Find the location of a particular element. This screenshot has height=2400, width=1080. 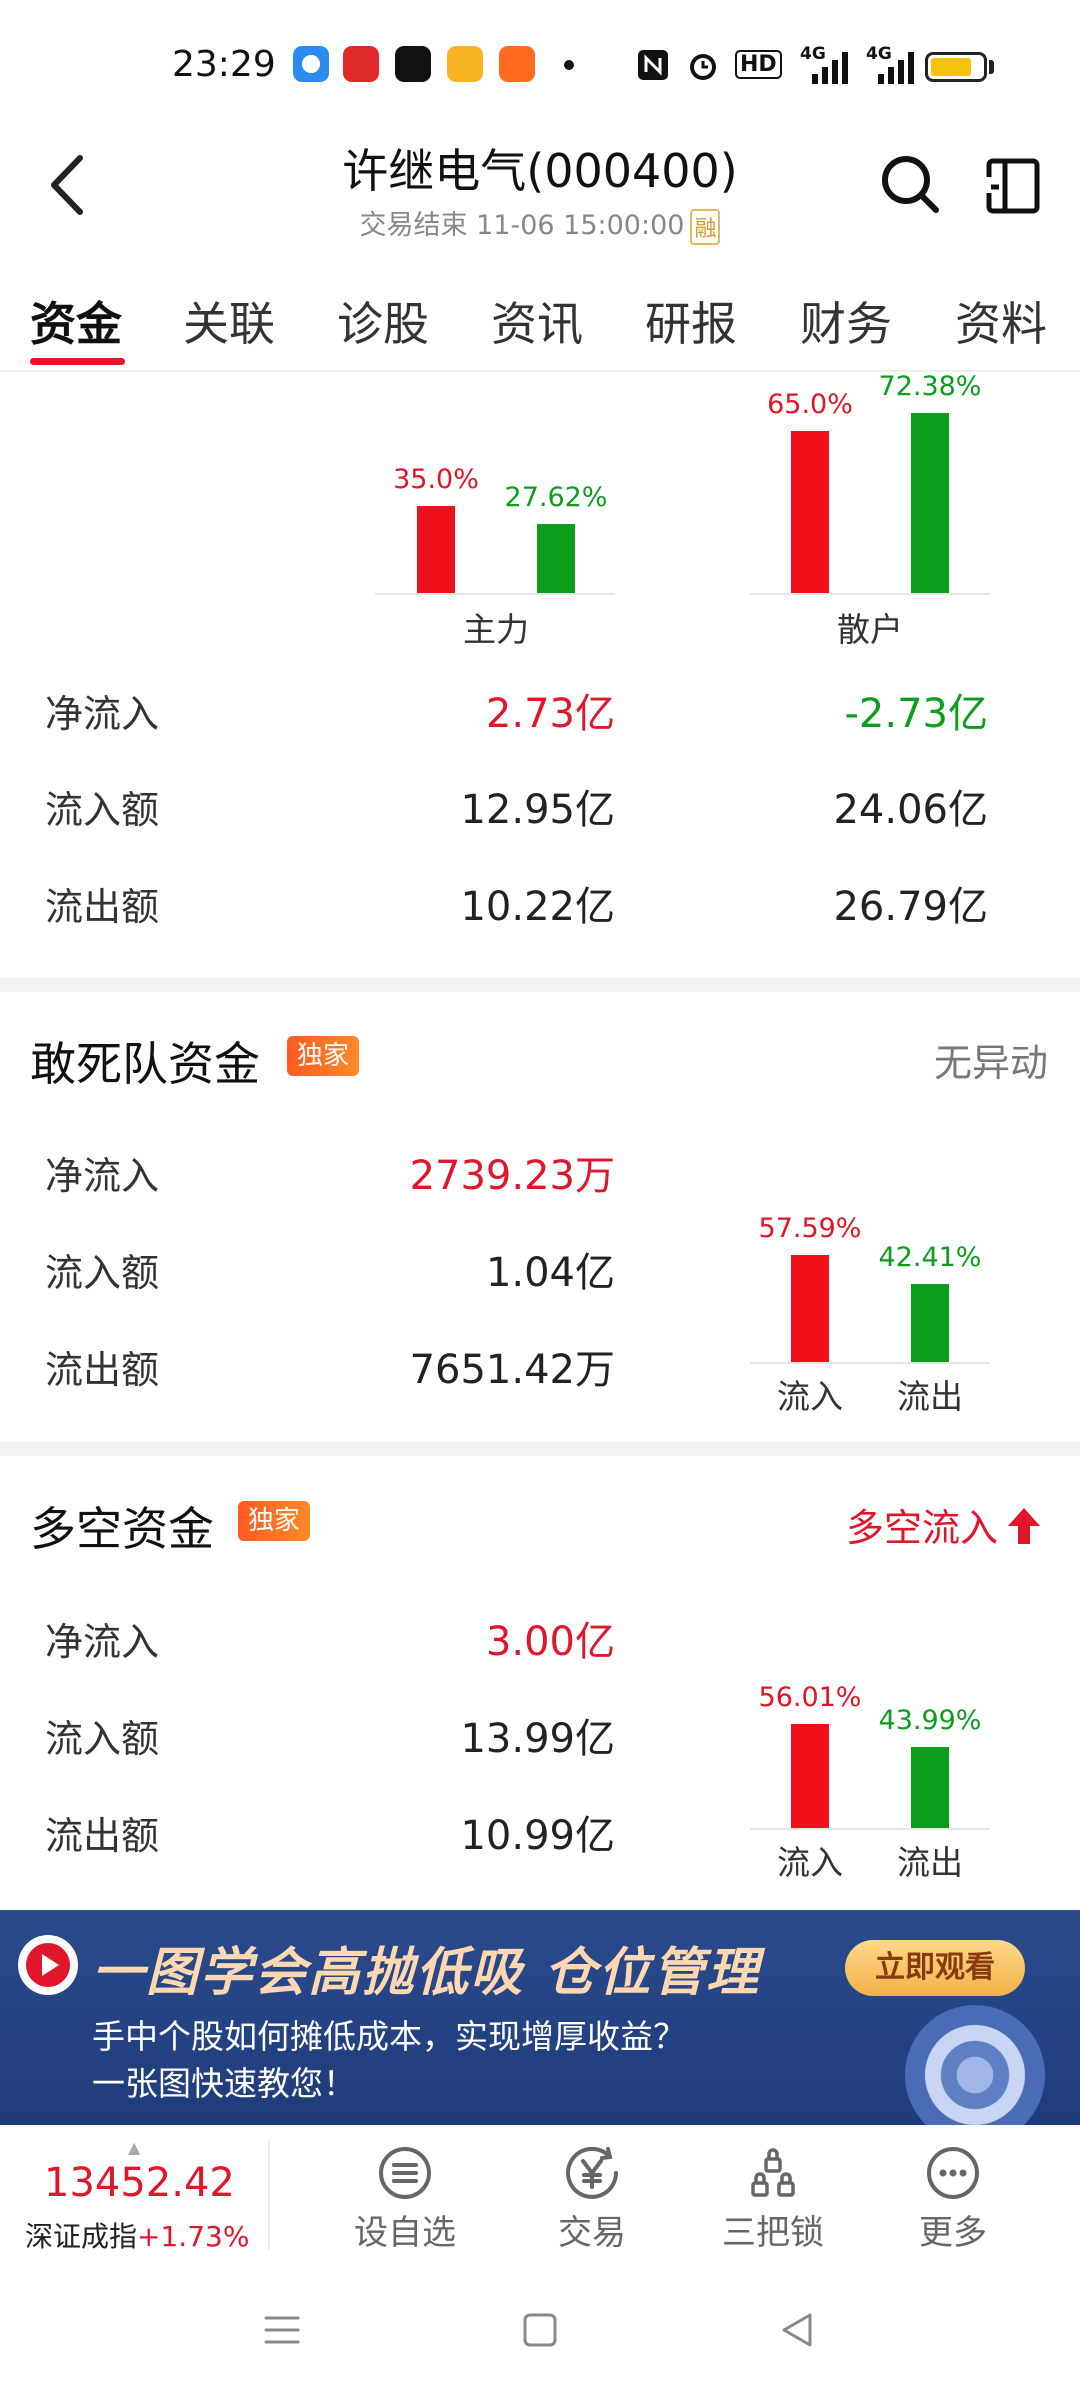

main-outflow: 10.22亿 is located at coordinates (537, 907).